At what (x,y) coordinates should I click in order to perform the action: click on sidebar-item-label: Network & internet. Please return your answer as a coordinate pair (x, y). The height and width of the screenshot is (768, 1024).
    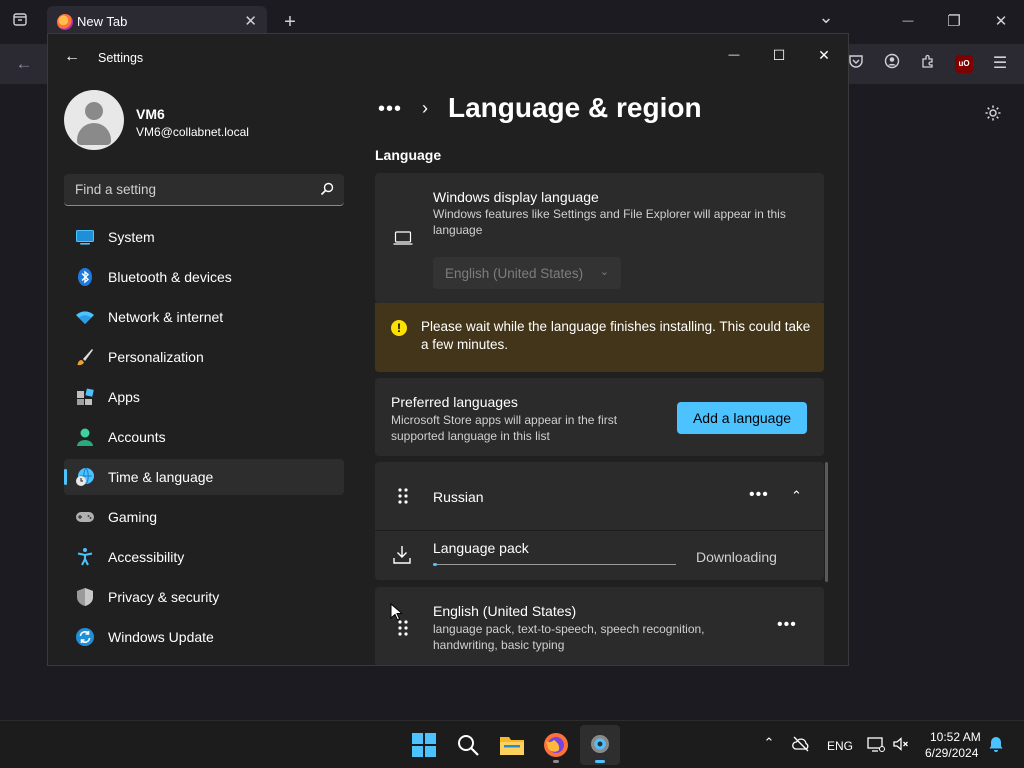
    Looking at the image, I should click on (166, 317).